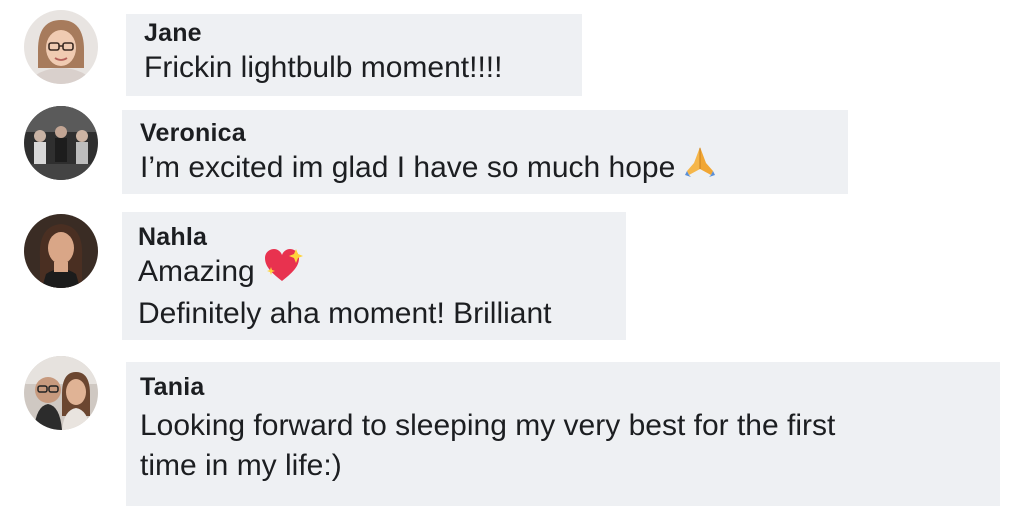  I want to click on avatar-nahla, so click(61, 251).